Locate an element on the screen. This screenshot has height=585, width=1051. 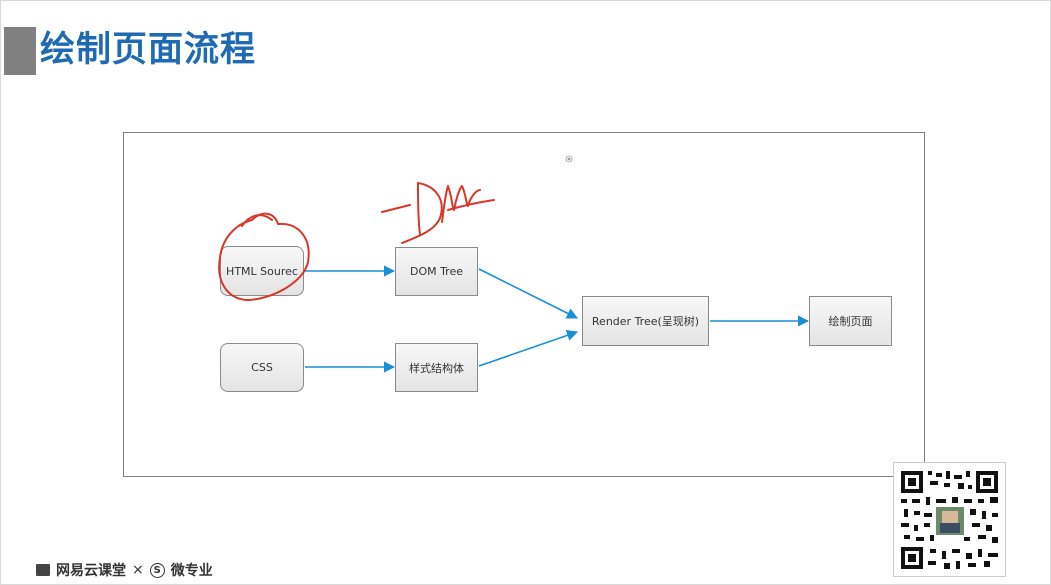
node-render-tree: Render Tree(呈现树) is located at coordinates (645, 321).